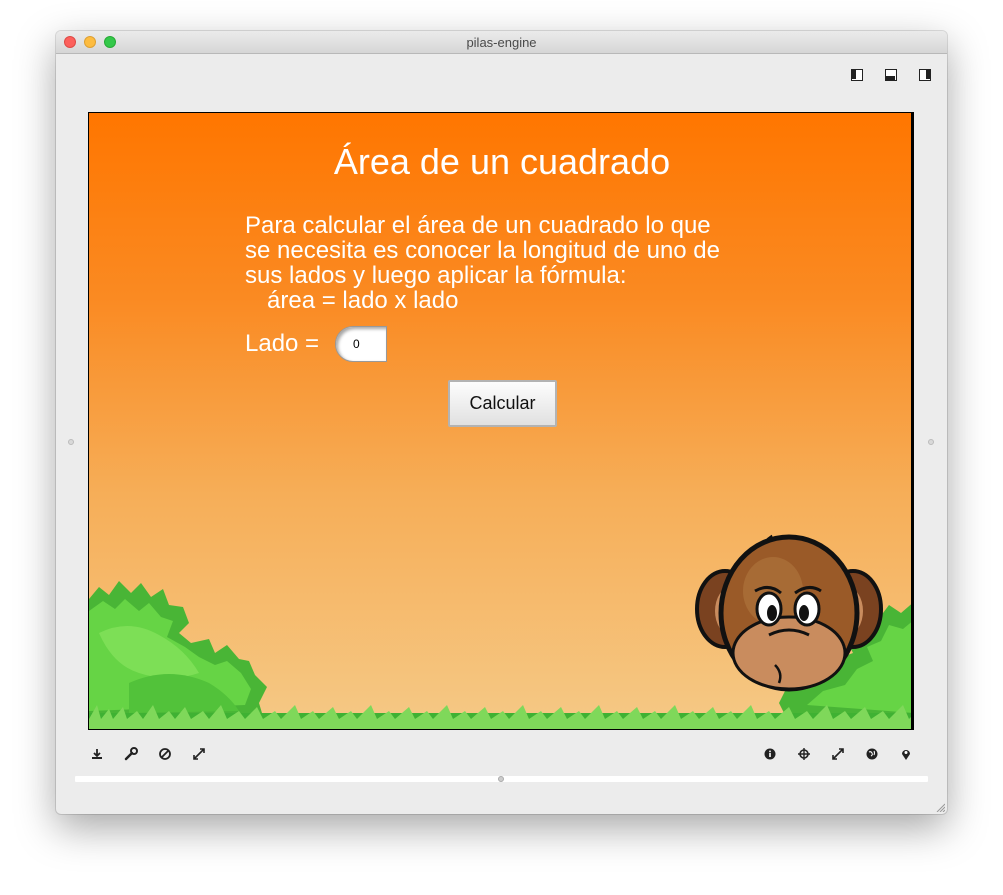 This screenshot has height=895, width=1003. Describe the element at coordinates (940, 807) in the screenshot. I see `resize-grip-icon` at that location.